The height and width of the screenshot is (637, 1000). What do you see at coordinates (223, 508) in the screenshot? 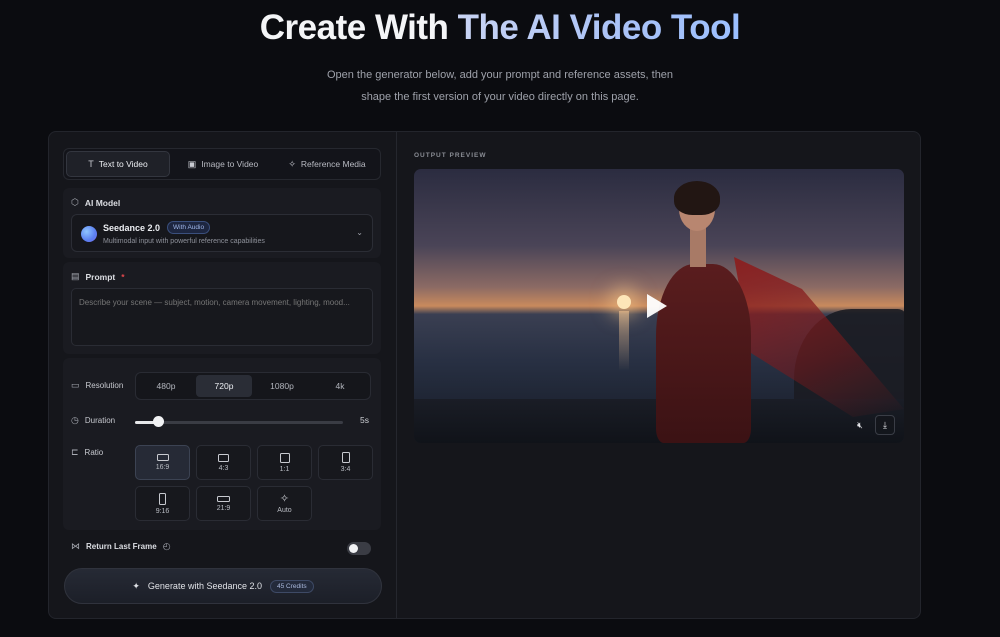
I see `ratio-label: 21:9` at bounding box center [223, 508].